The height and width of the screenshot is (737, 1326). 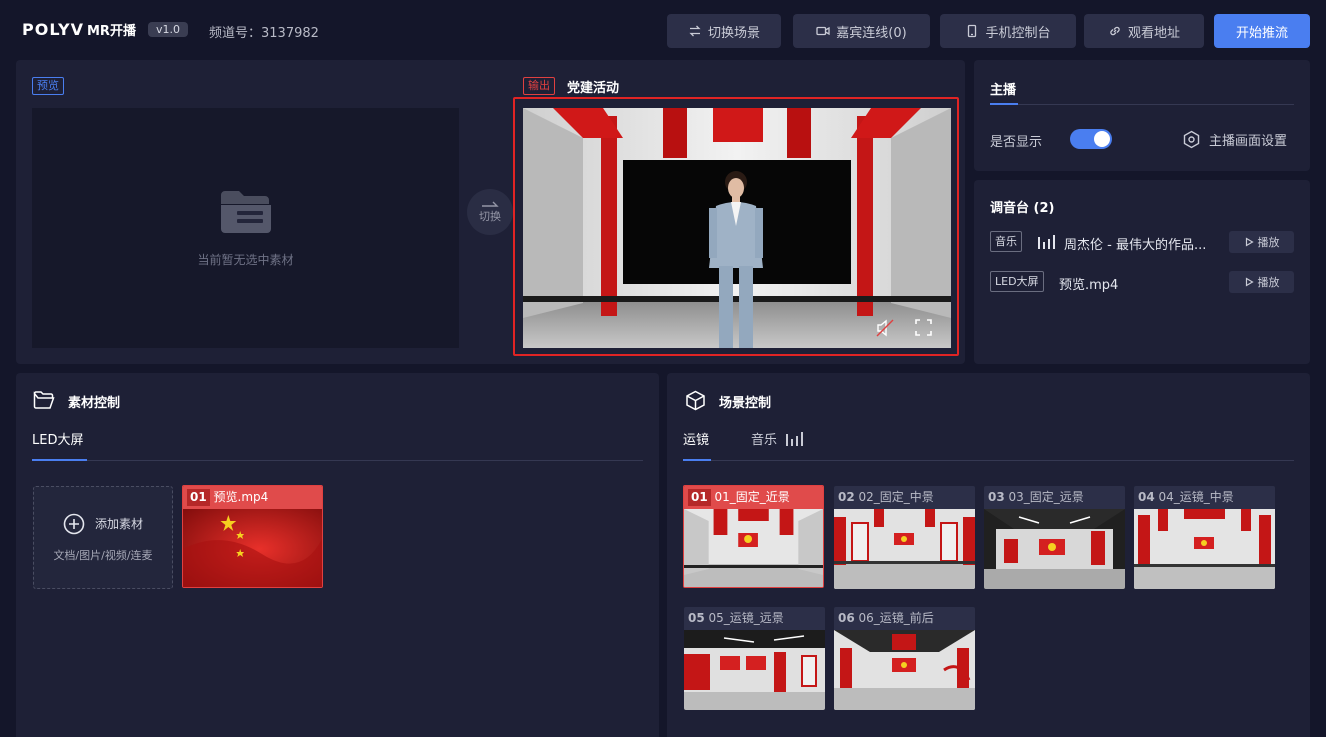 I want to click on material-card-number: 01, so click(x=198, y=497).